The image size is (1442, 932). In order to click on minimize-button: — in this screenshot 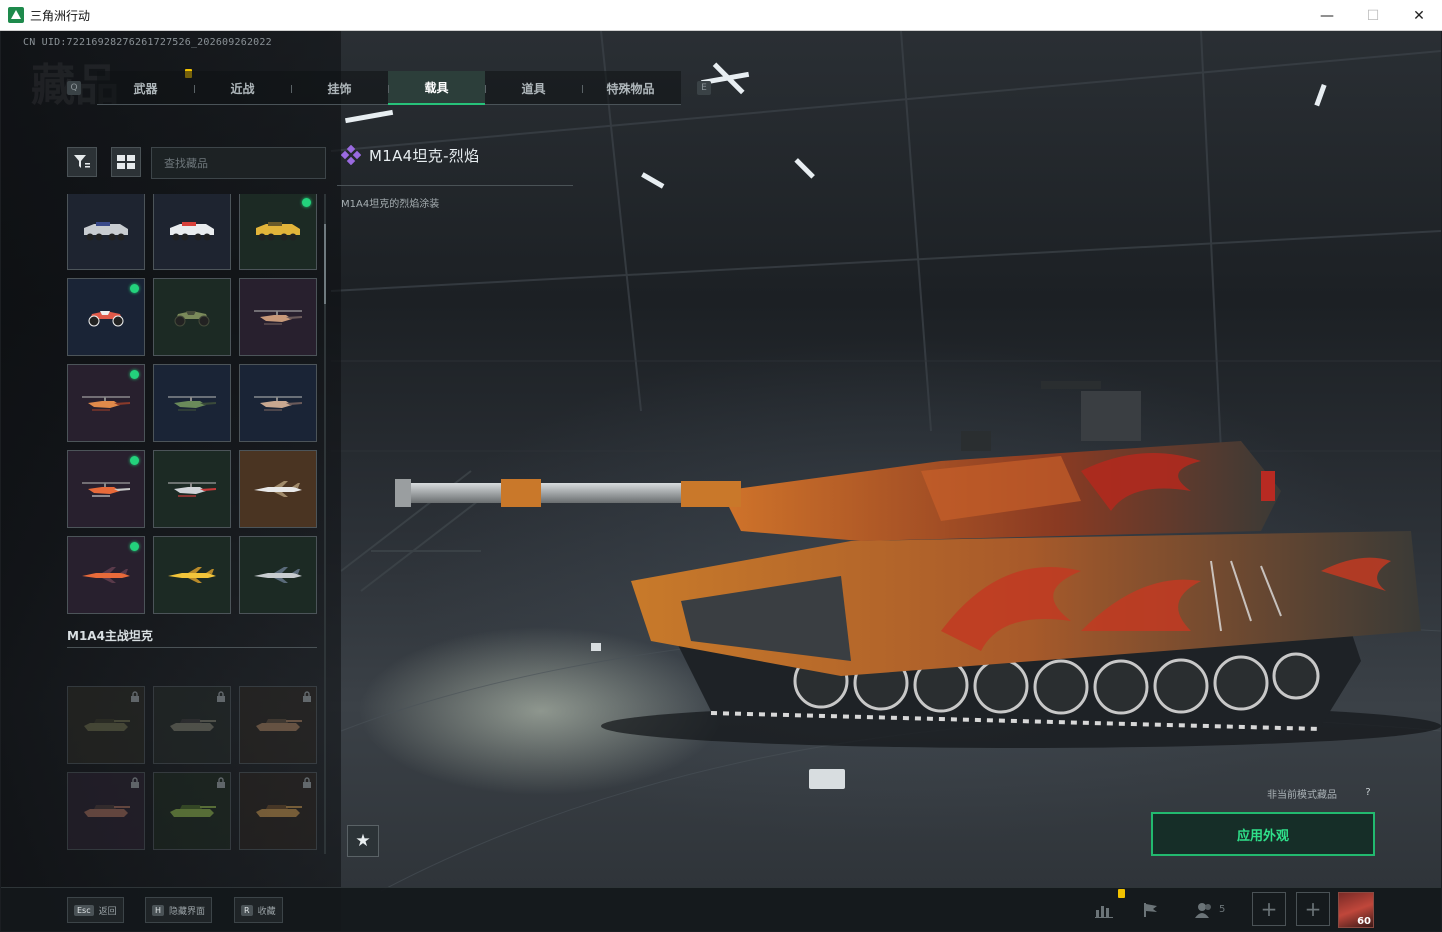, I will do `click(1327, 15)`.